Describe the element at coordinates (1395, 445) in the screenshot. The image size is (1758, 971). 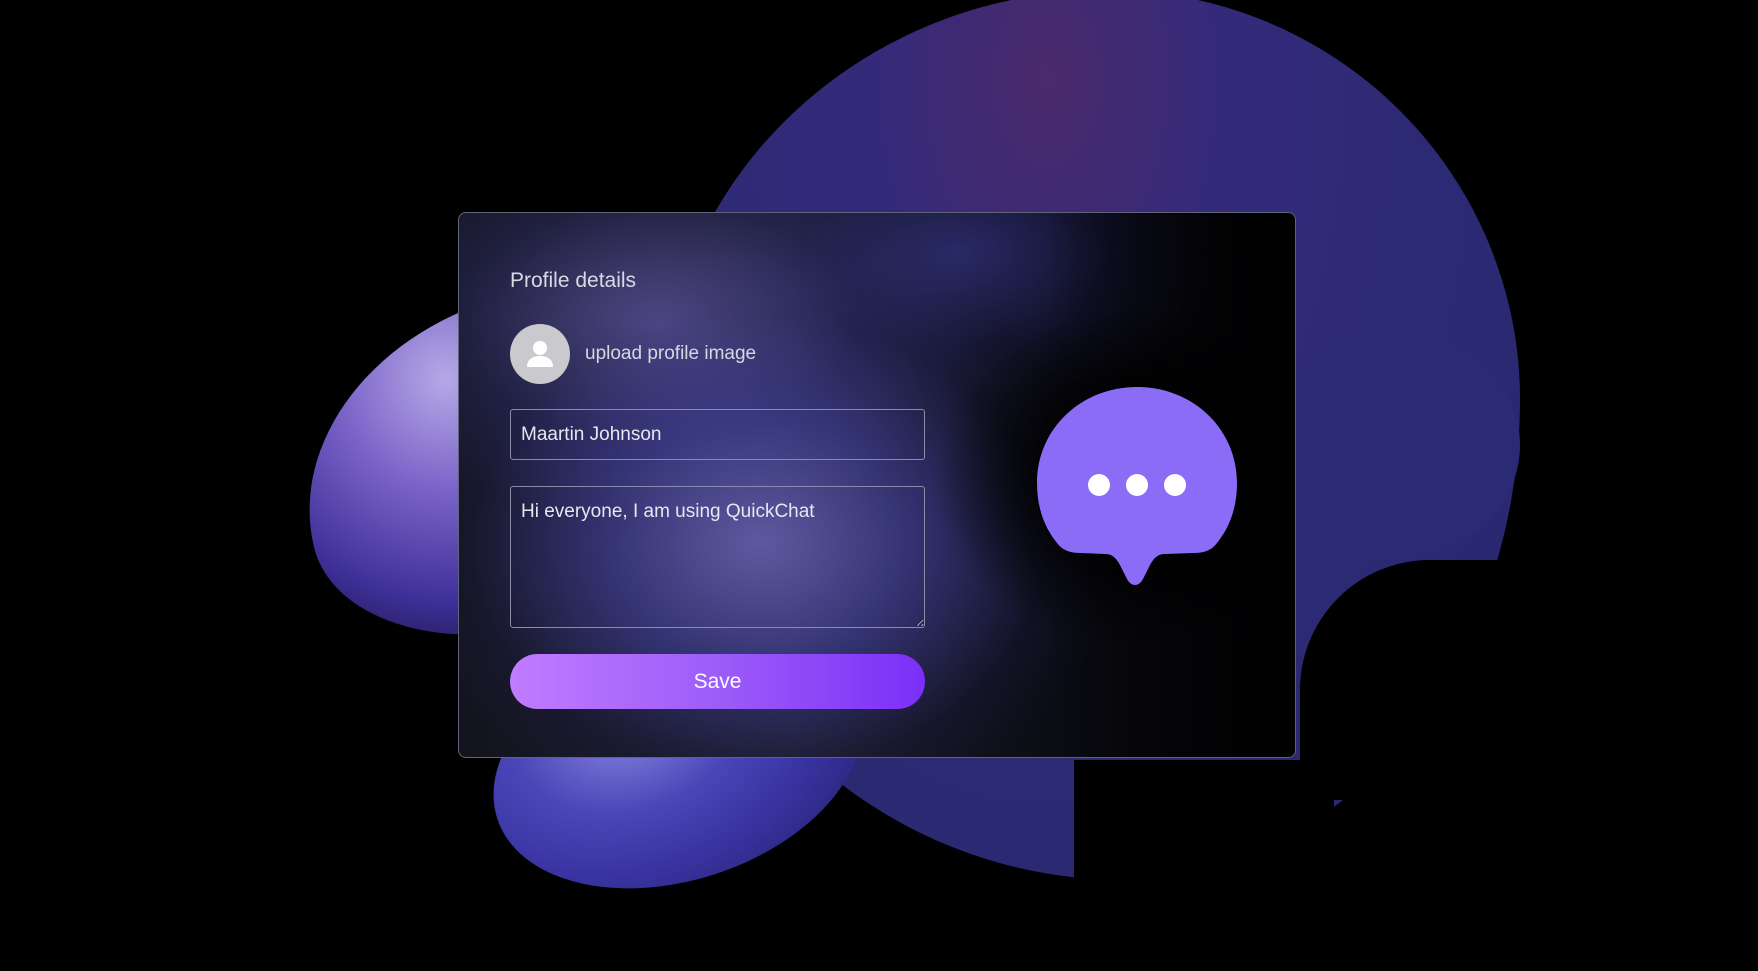
I see `background-blob-tail` at that location.